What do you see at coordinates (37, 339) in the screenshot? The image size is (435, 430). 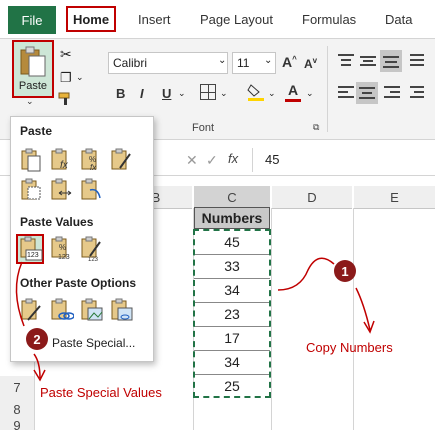 I see `step-badge-2: 2` at bounding box center [37, 339].